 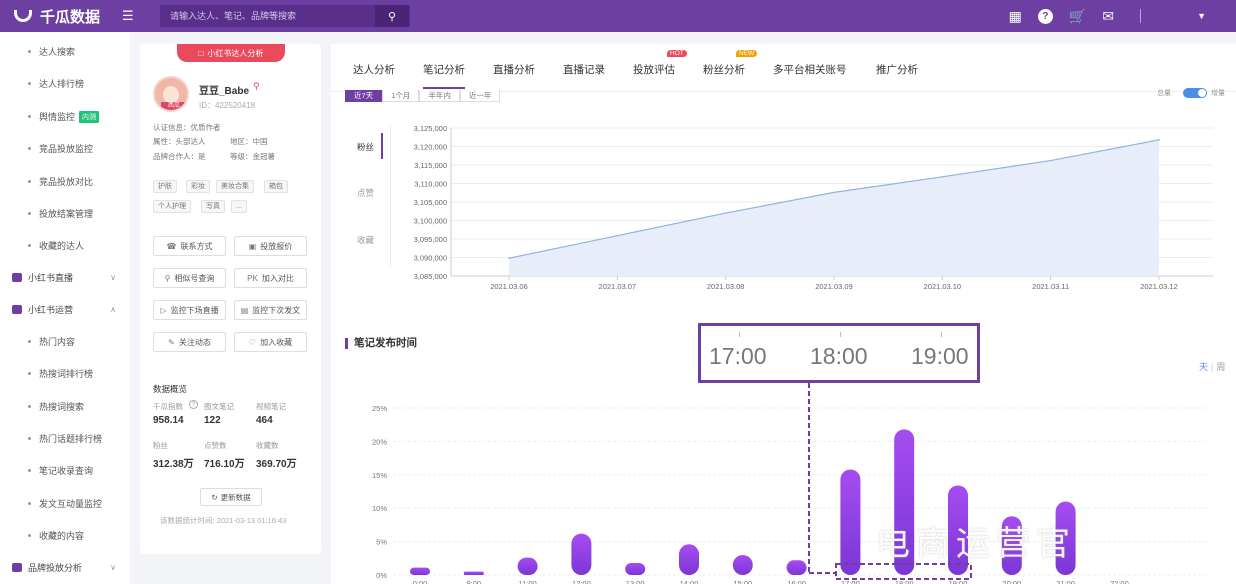 I want to click on metric-tab-collects: 收藏, so click(x=365, y=240).